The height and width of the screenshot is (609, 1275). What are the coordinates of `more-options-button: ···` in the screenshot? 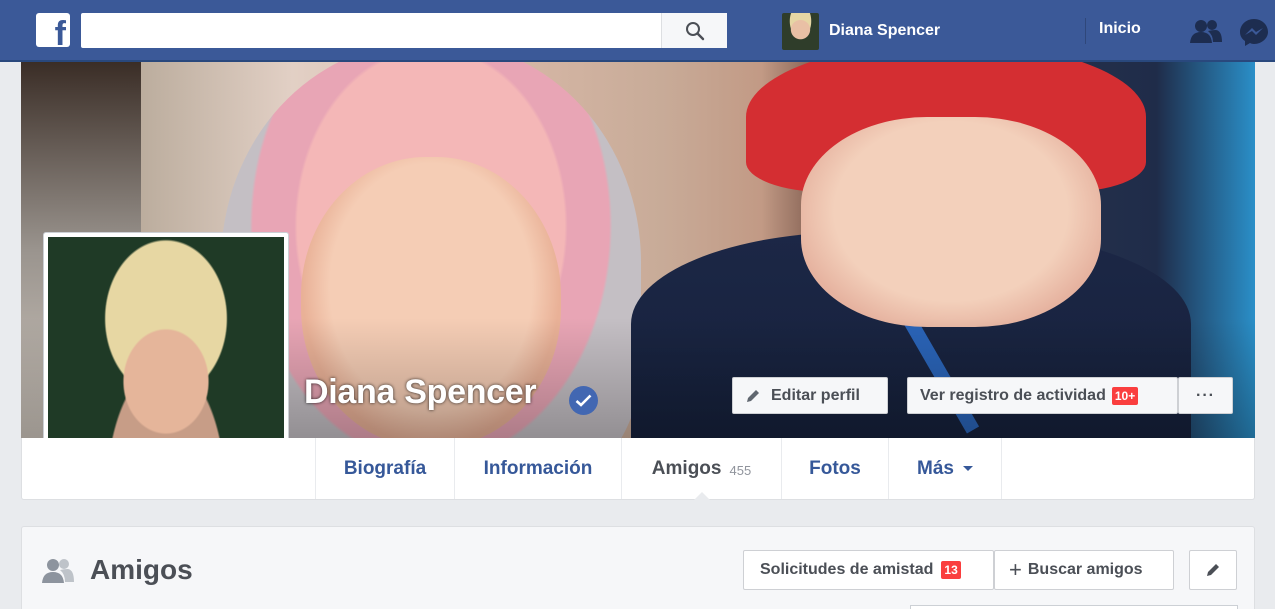 It's located at (1205, 395).